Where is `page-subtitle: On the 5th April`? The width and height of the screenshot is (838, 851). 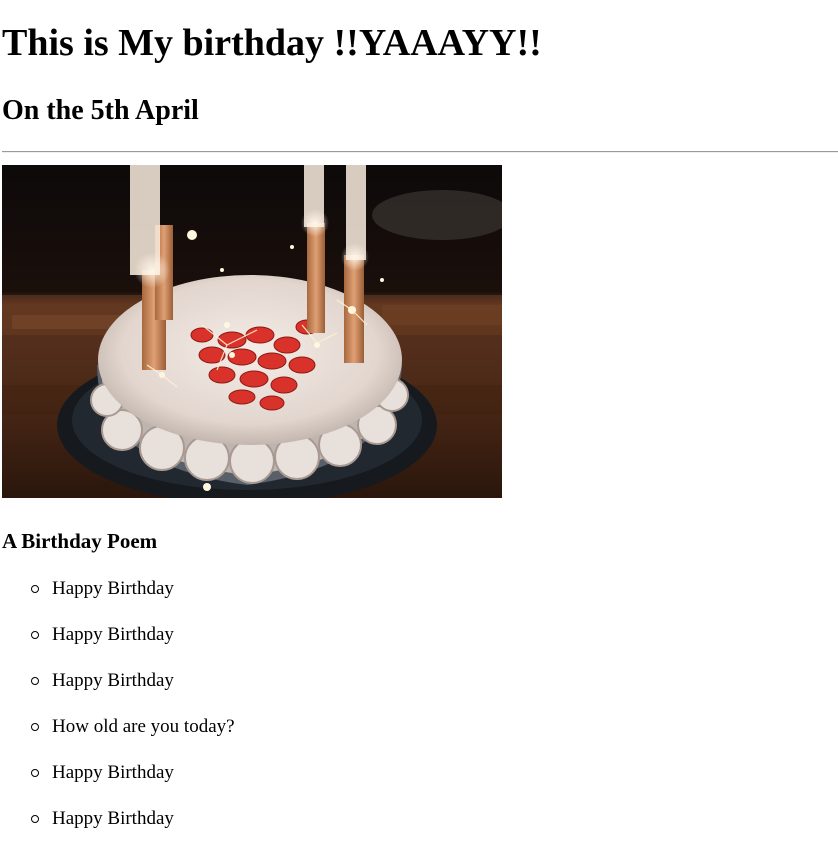 page-subtitle: On the 5th April is located at coordinates (100, 110).